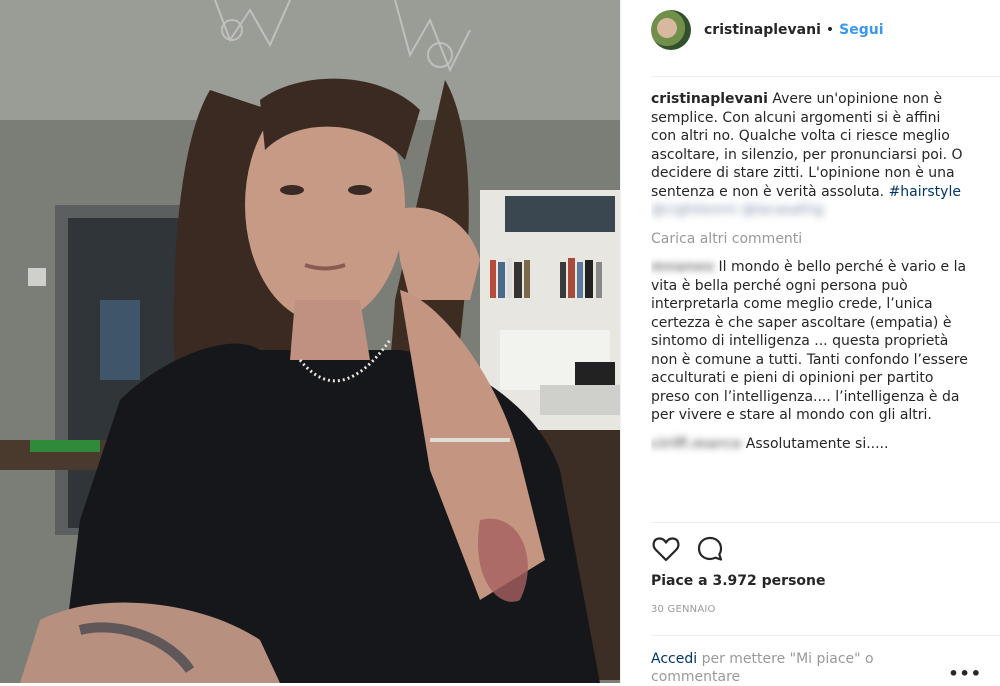 This screenshot has height=686, width=1000. Describe the element at coordinates (709, 99) in the screenshot. I see `caption-username: cristinaplevani` at that location.